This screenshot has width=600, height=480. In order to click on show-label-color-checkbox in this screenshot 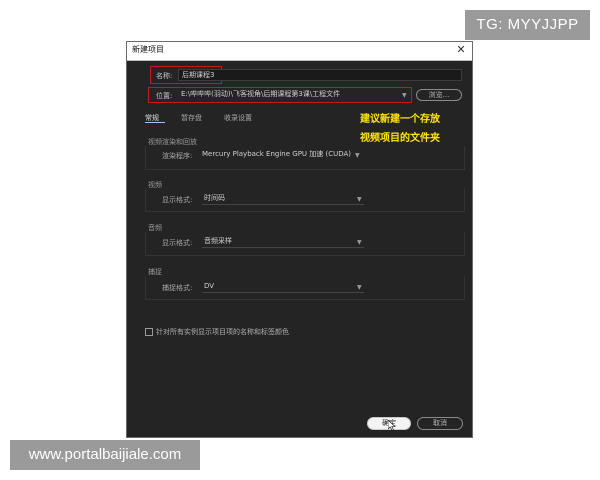, I will do `click(149, 332)`.